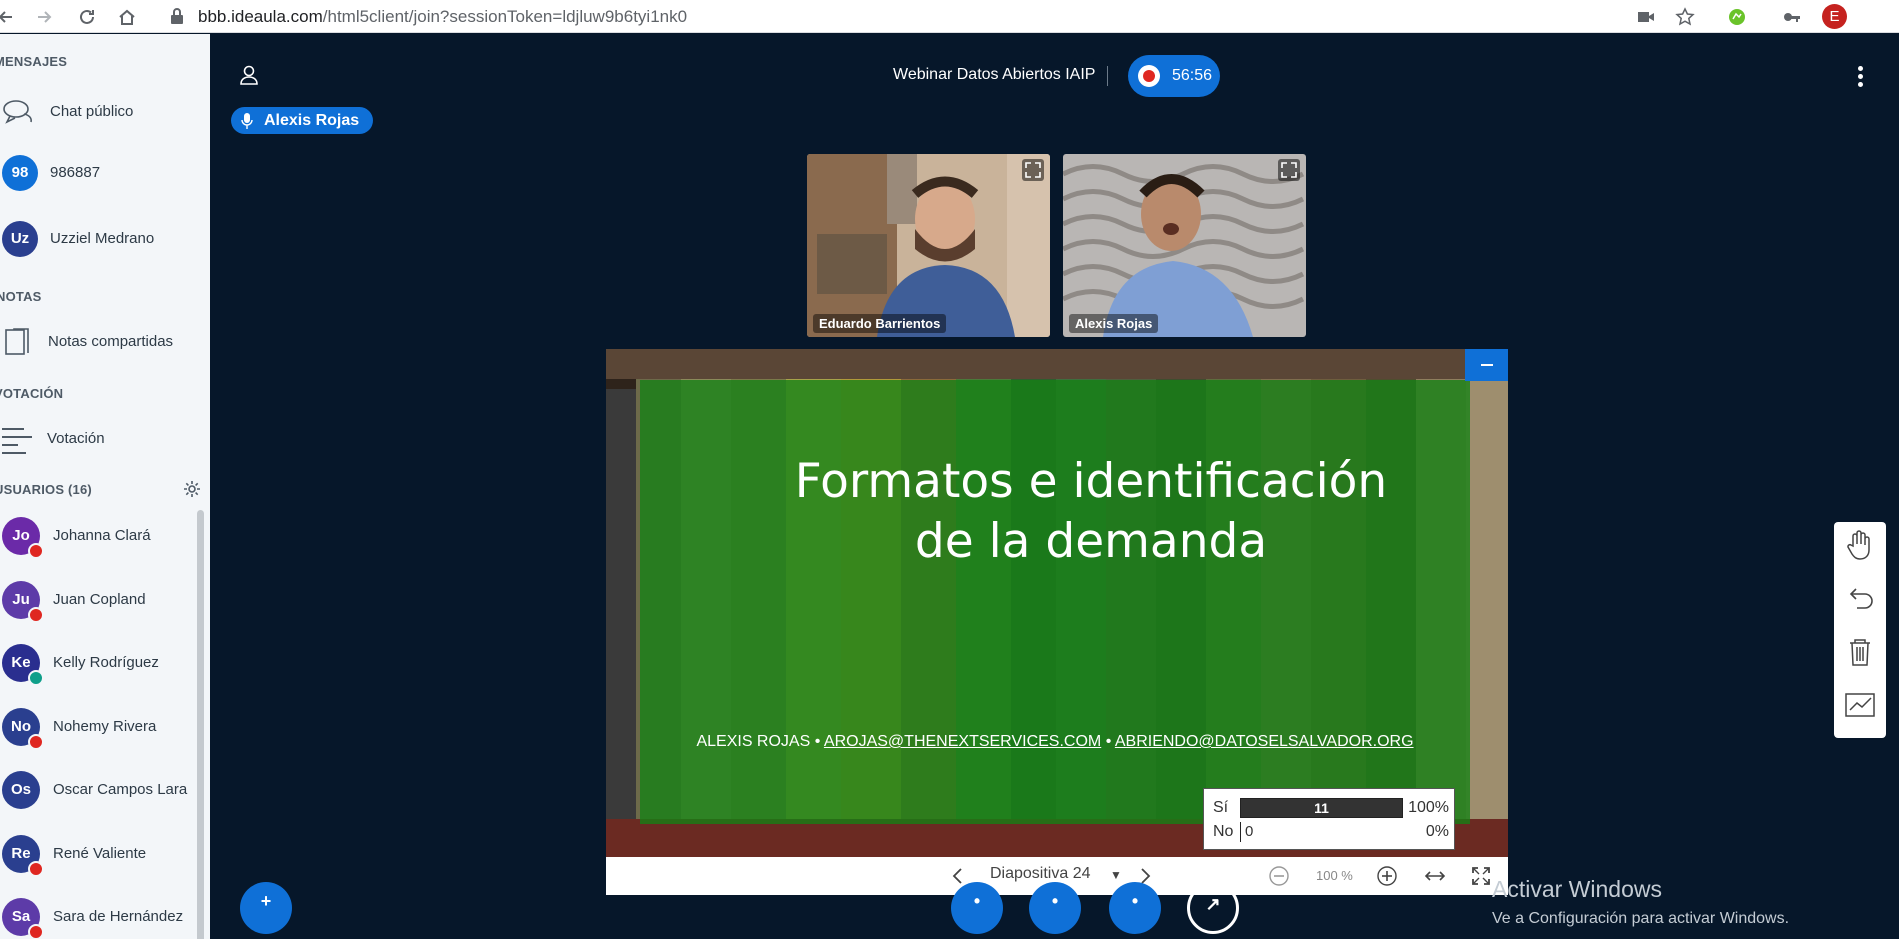 The image size is (1899, 939). What do you see at coordinates (1481, 876) in the screenshot?
I see `fullscreen-icon` at bounding box center [1481, 876].